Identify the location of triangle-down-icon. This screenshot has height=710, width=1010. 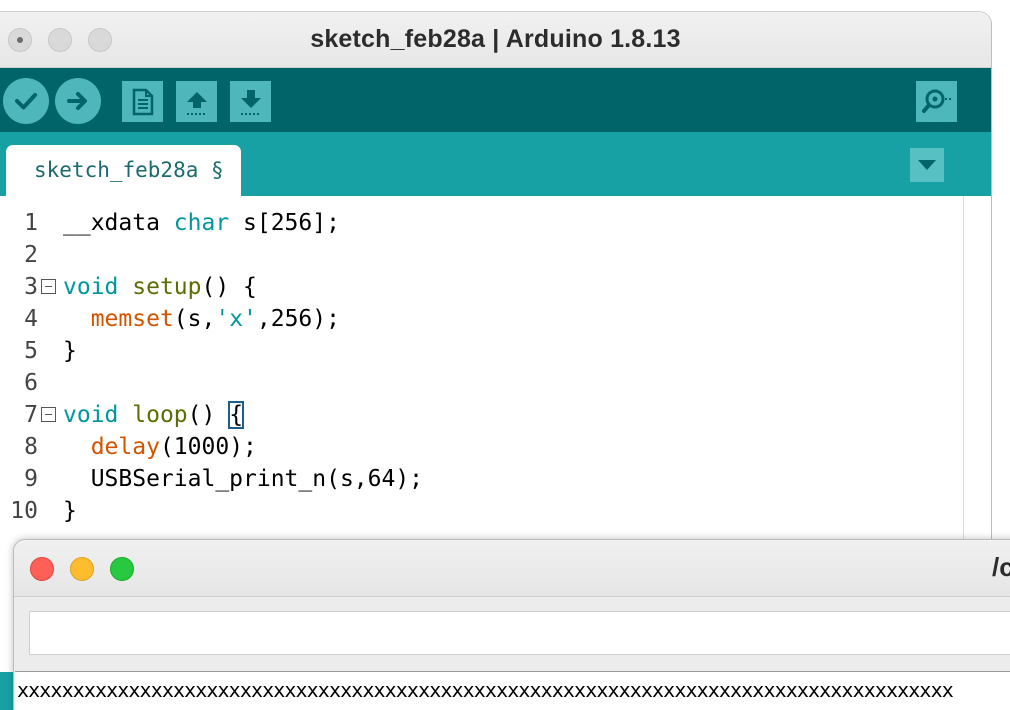
(927, 165).